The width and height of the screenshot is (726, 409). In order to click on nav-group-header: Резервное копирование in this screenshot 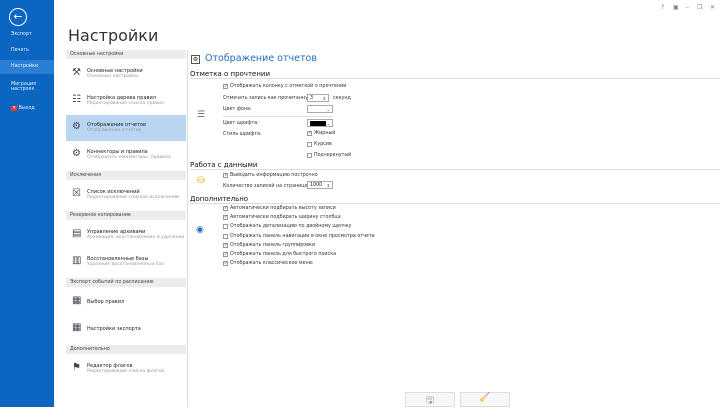, I will do `click(126, 215)`.